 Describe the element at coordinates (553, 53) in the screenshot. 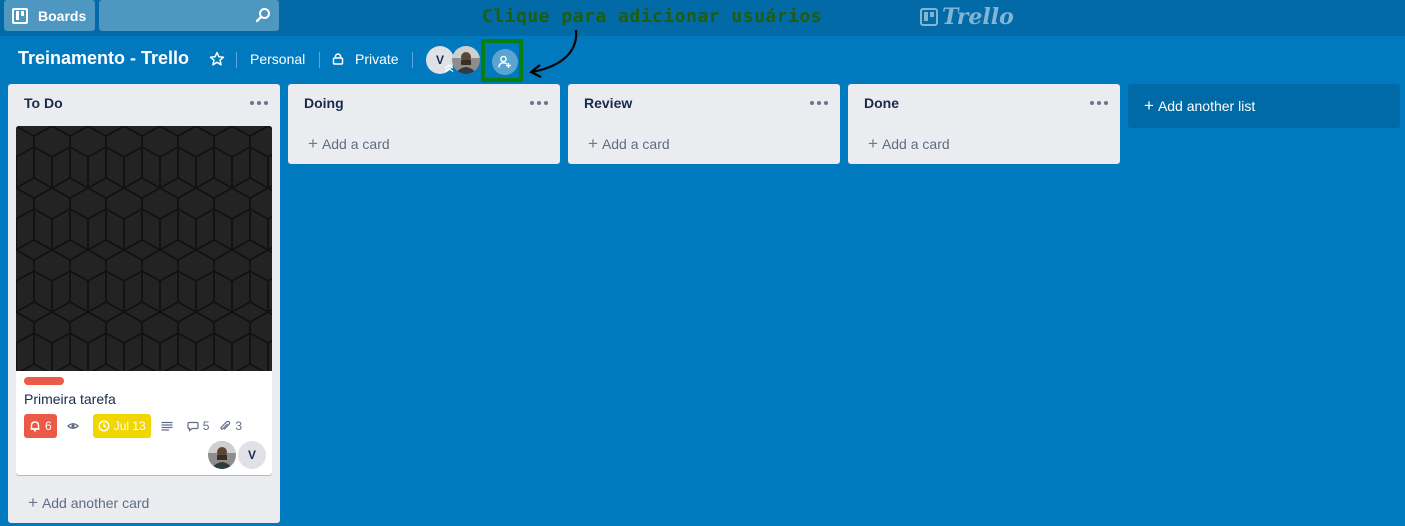

I see `annotation-arrow` at that location.